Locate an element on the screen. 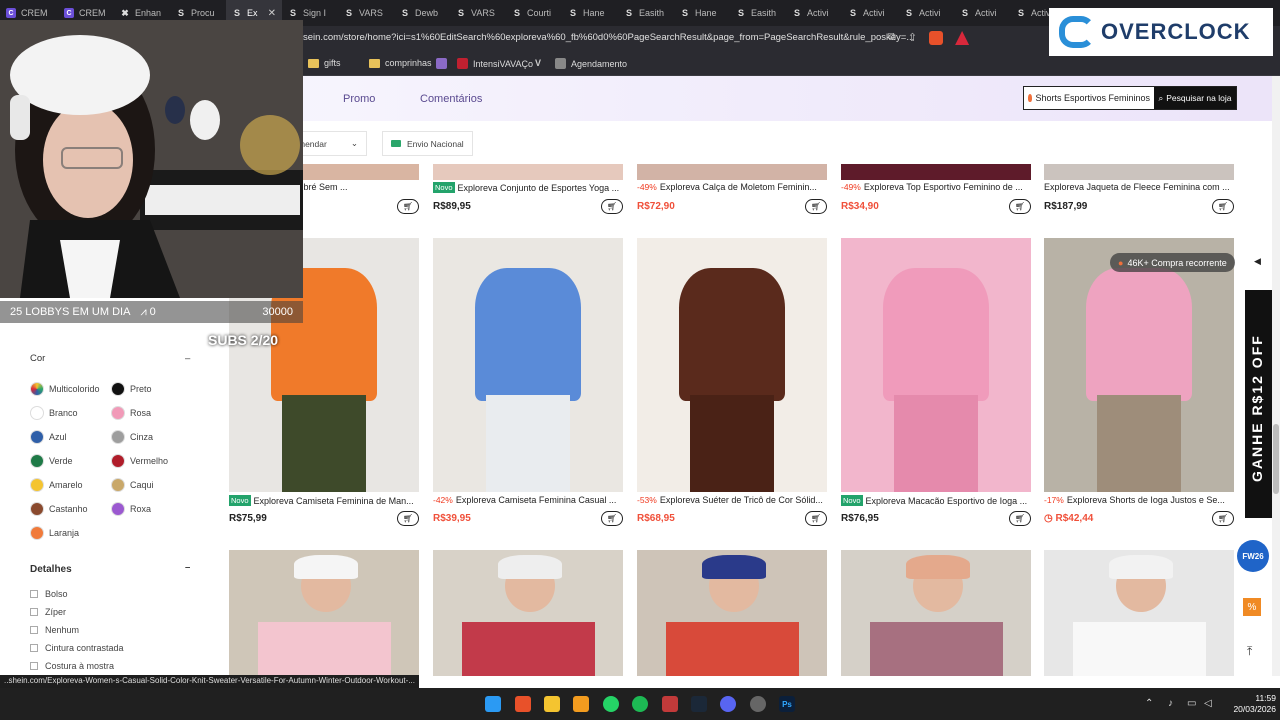 The width and height of the screenshot is (1280, 720). detail-filter-item: Costura à mostra is located at coordinates (72, 666).